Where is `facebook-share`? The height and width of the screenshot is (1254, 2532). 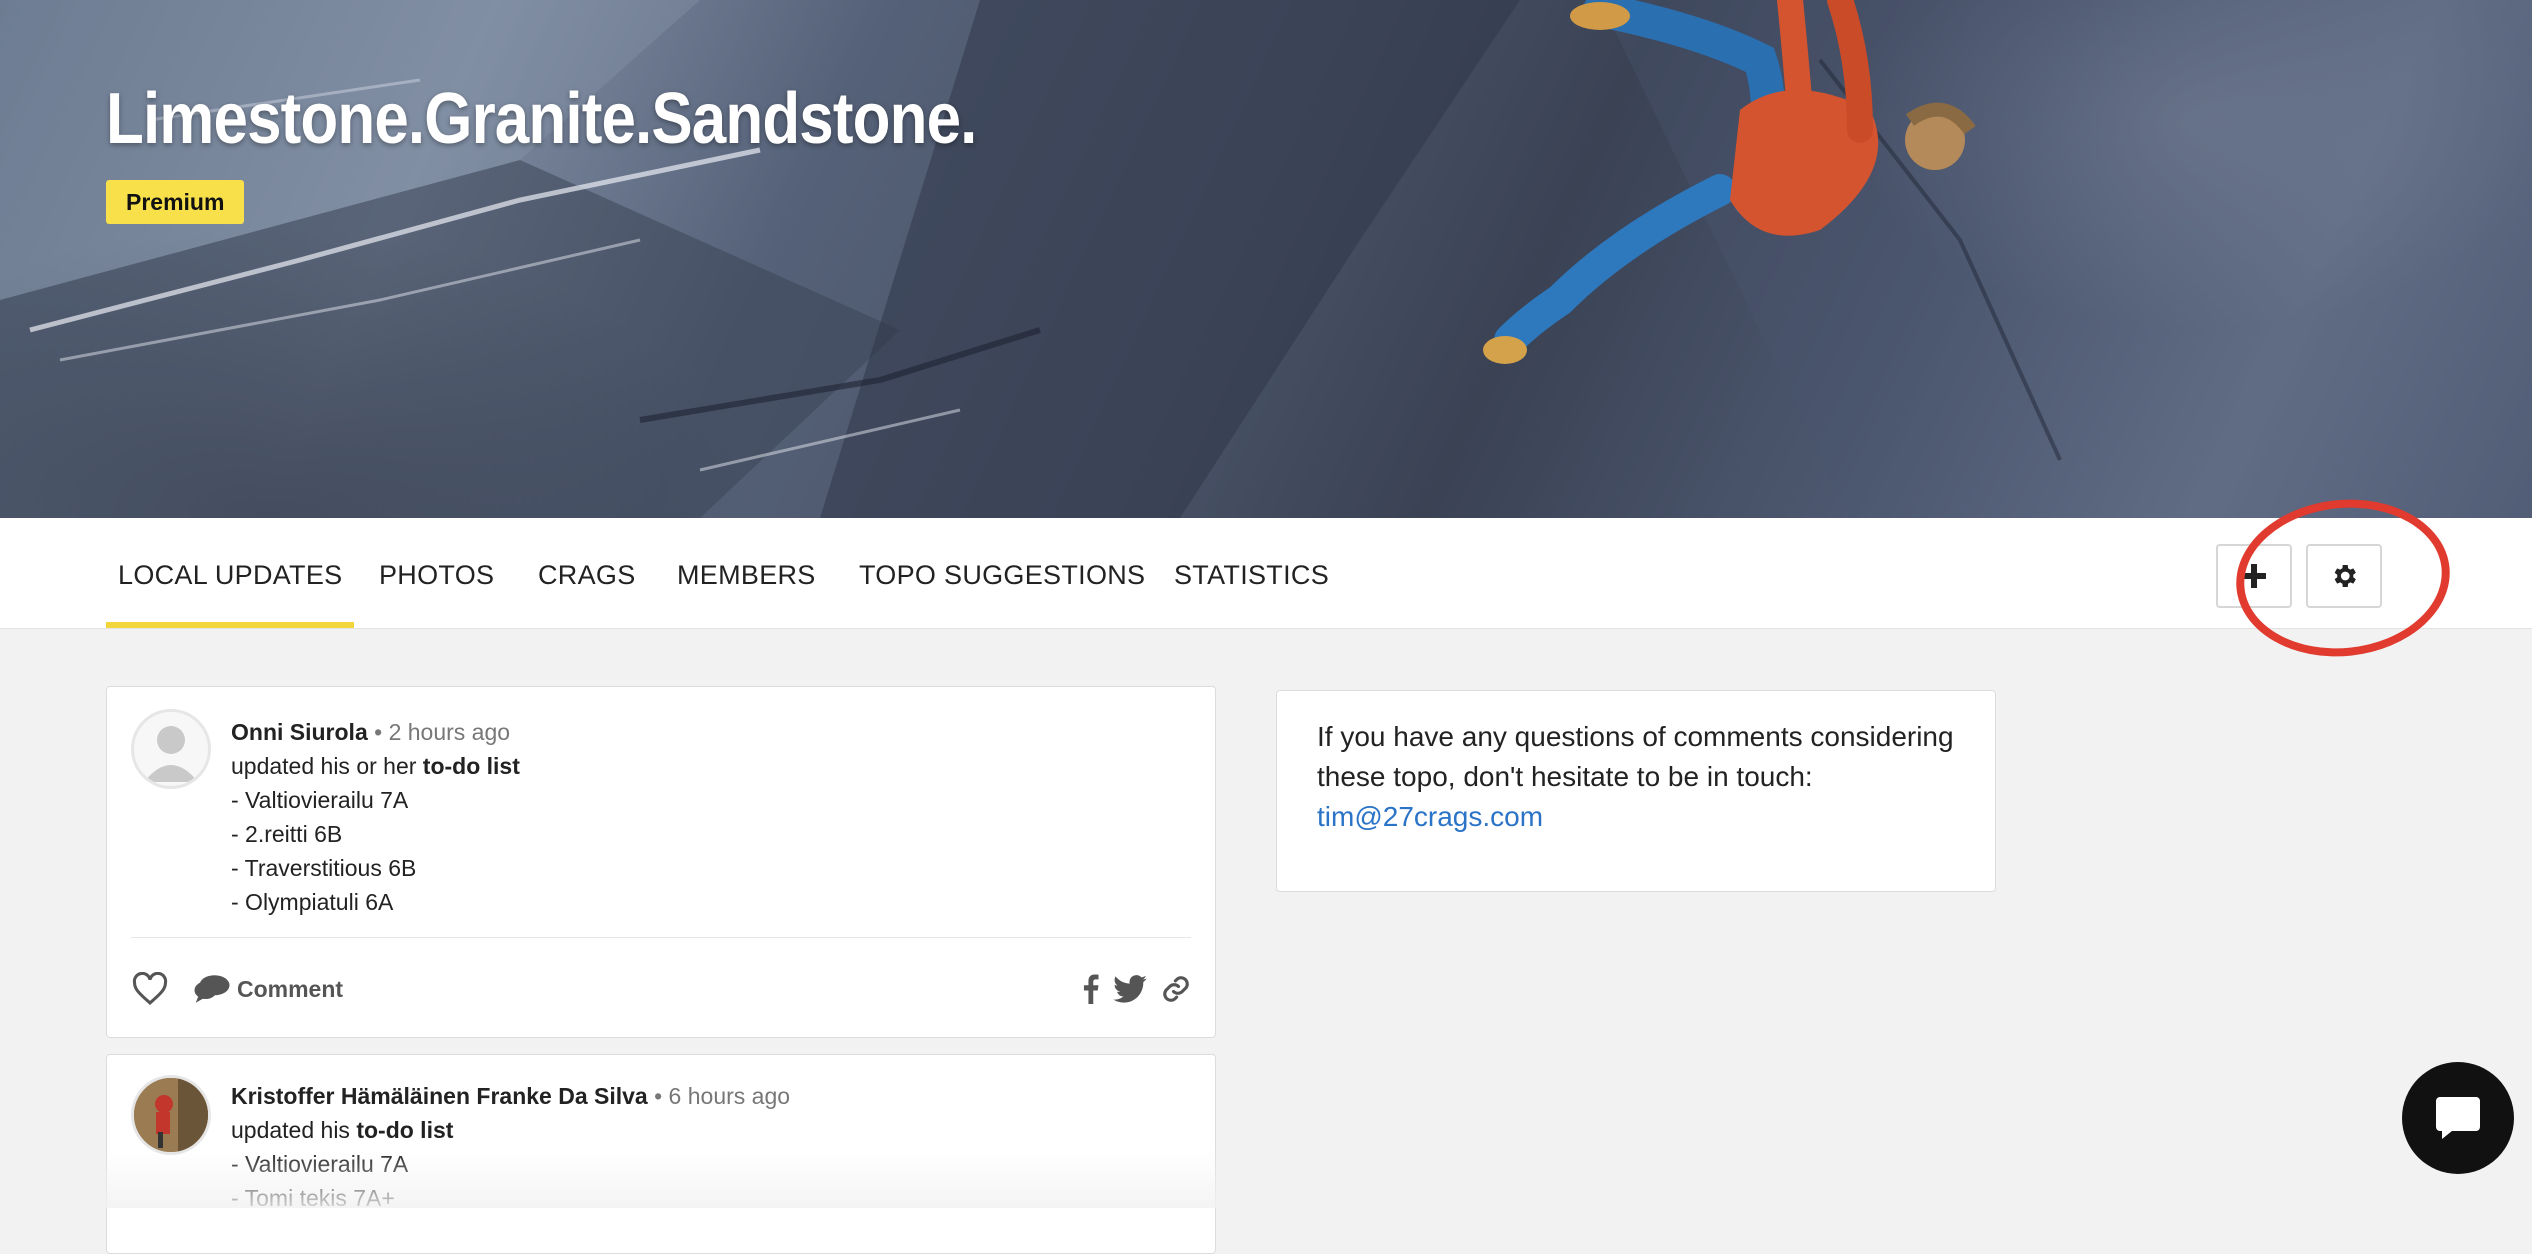 facebook-share is located at coordinates (1091, 989).